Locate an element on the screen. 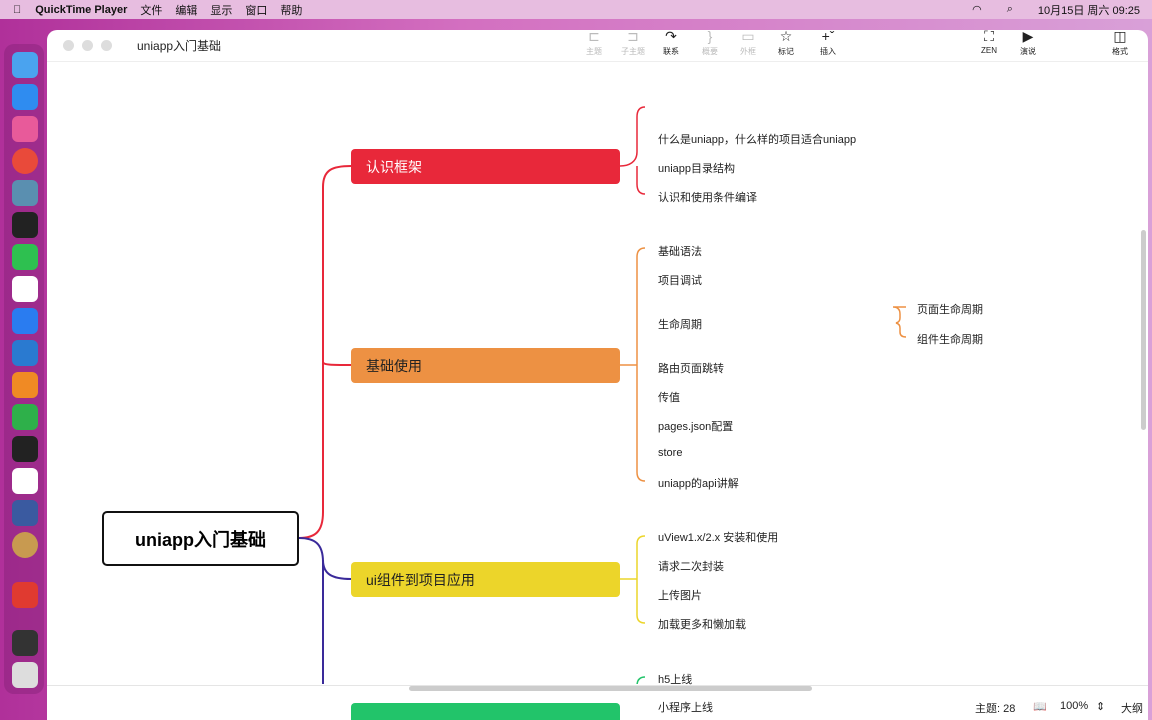  leaf: uniapp目录结构 is located at coordinates (696, 168).